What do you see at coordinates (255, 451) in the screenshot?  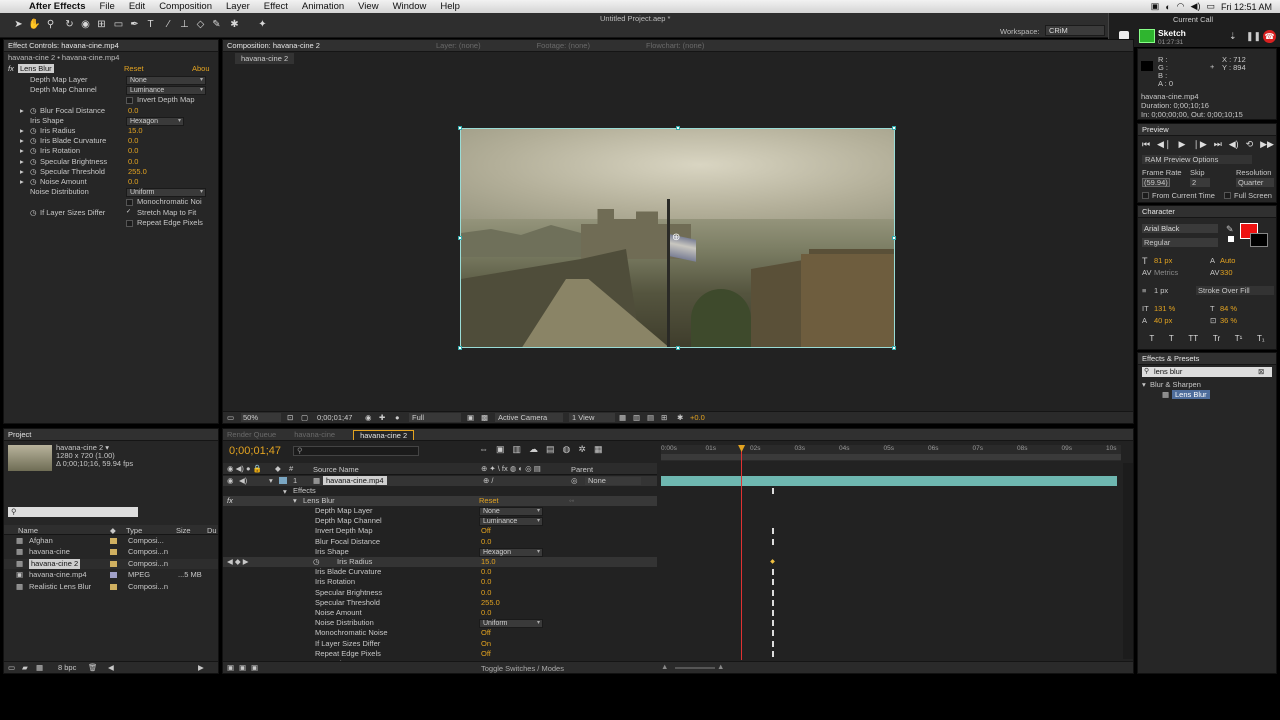 I see `timeline-timecode: 0;00;01;47` at bounding box center [255, 451].